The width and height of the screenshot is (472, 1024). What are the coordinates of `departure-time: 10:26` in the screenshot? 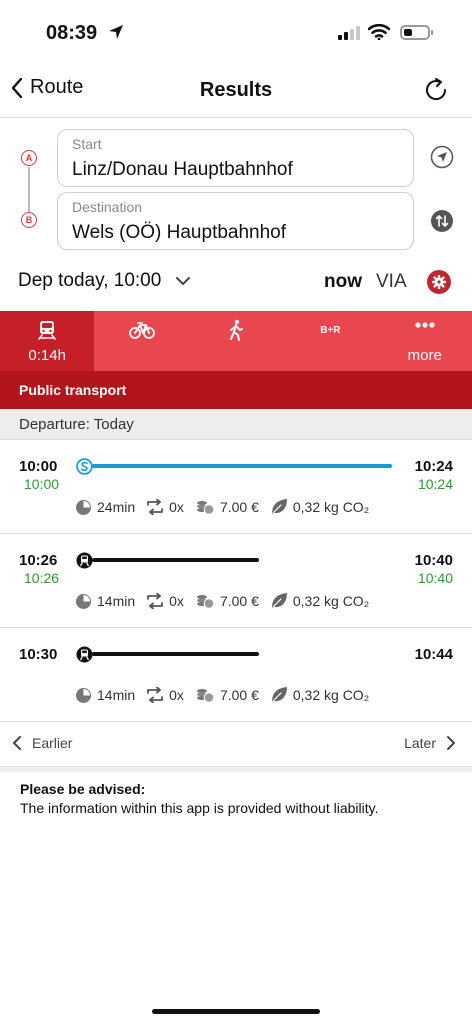 It's located at (38, 560).